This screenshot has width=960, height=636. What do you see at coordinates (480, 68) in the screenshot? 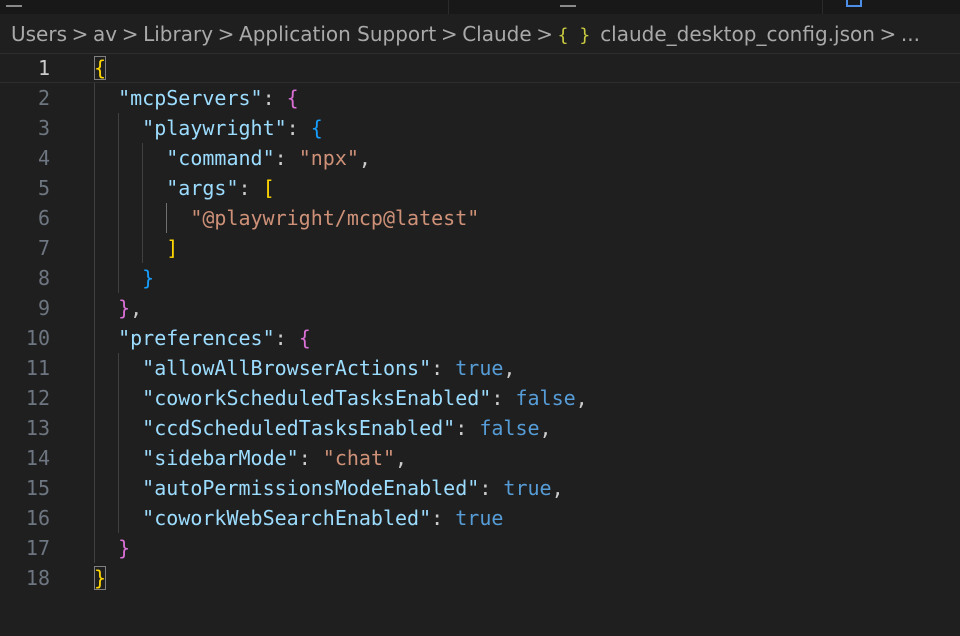
I see `code-line: 1{` at bounding box center [480, 68].